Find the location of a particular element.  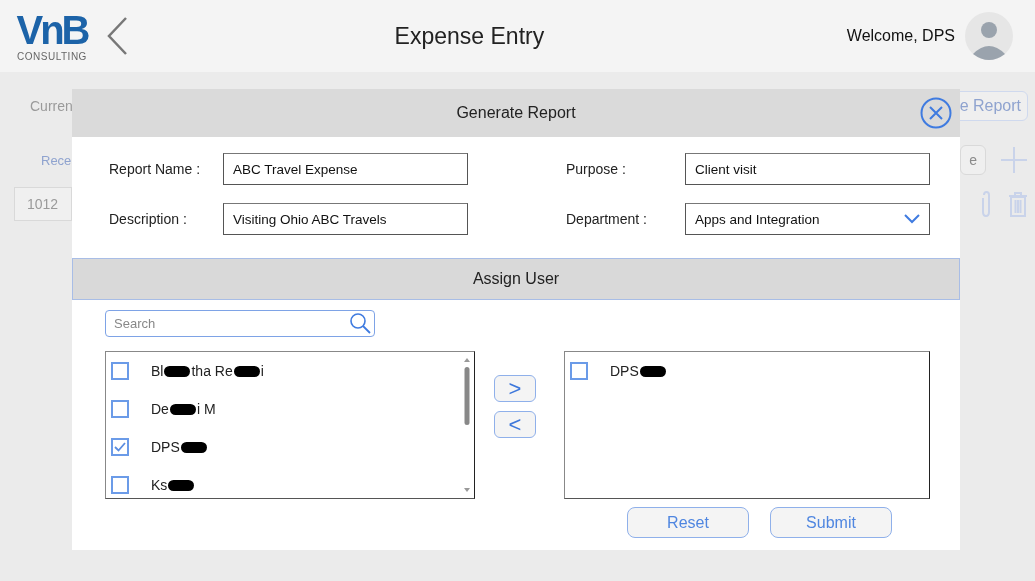

search-icon is located at coordinates (360, 323).